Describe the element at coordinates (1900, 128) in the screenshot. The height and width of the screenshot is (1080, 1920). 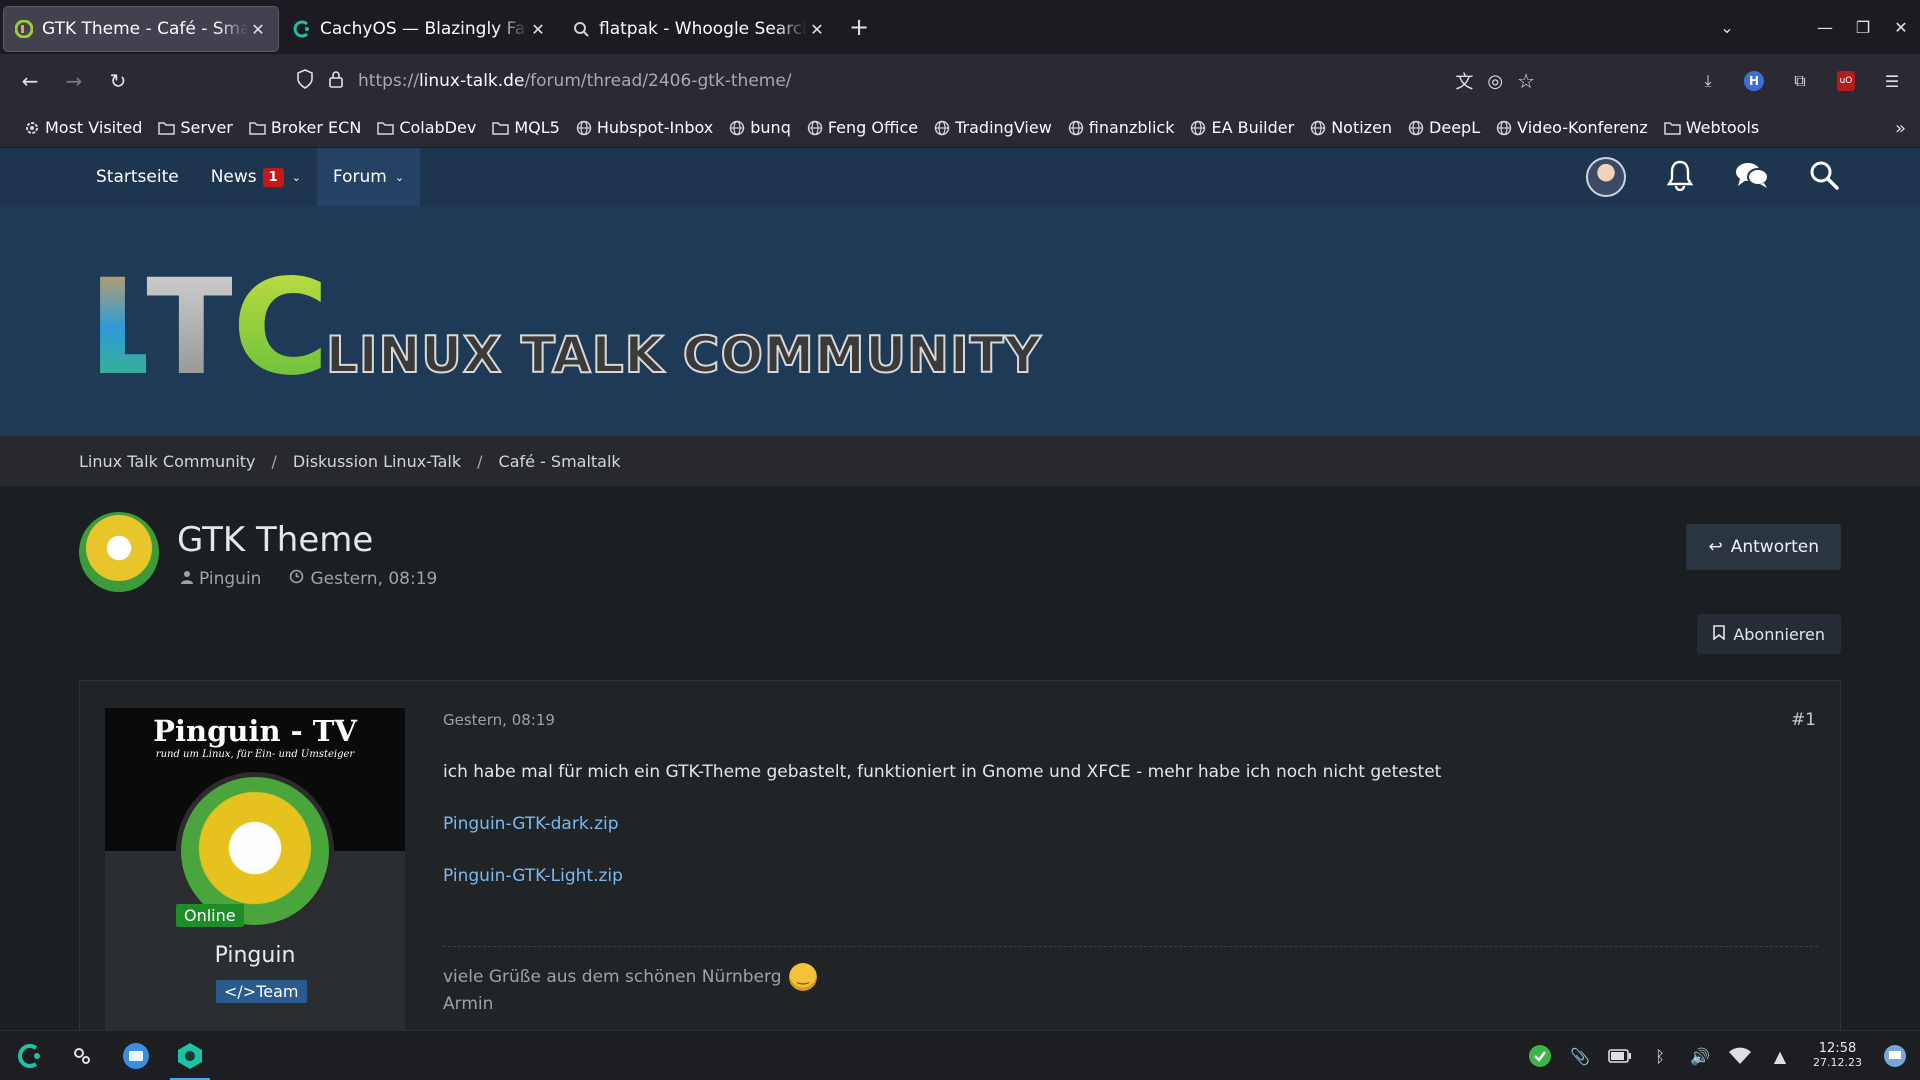
I see `chevron-double-right-icon: »` at that location.